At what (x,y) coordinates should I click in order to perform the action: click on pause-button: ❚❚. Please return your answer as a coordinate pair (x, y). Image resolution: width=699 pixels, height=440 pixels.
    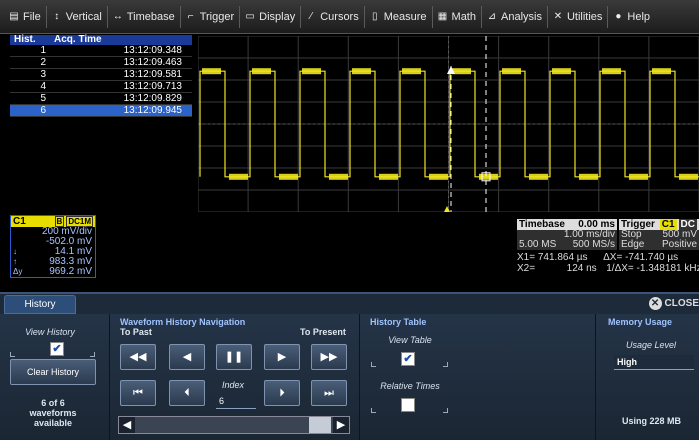
    Looking at the image, I should click on (234, 357).